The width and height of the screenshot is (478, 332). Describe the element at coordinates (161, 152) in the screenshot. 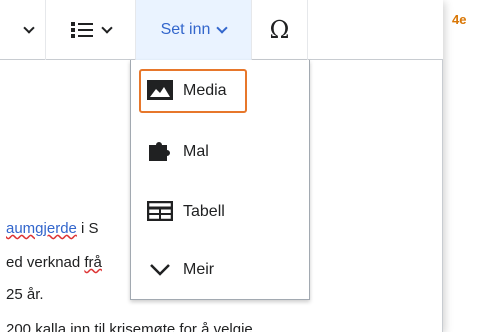

I see `puzzle-icon` at that location.